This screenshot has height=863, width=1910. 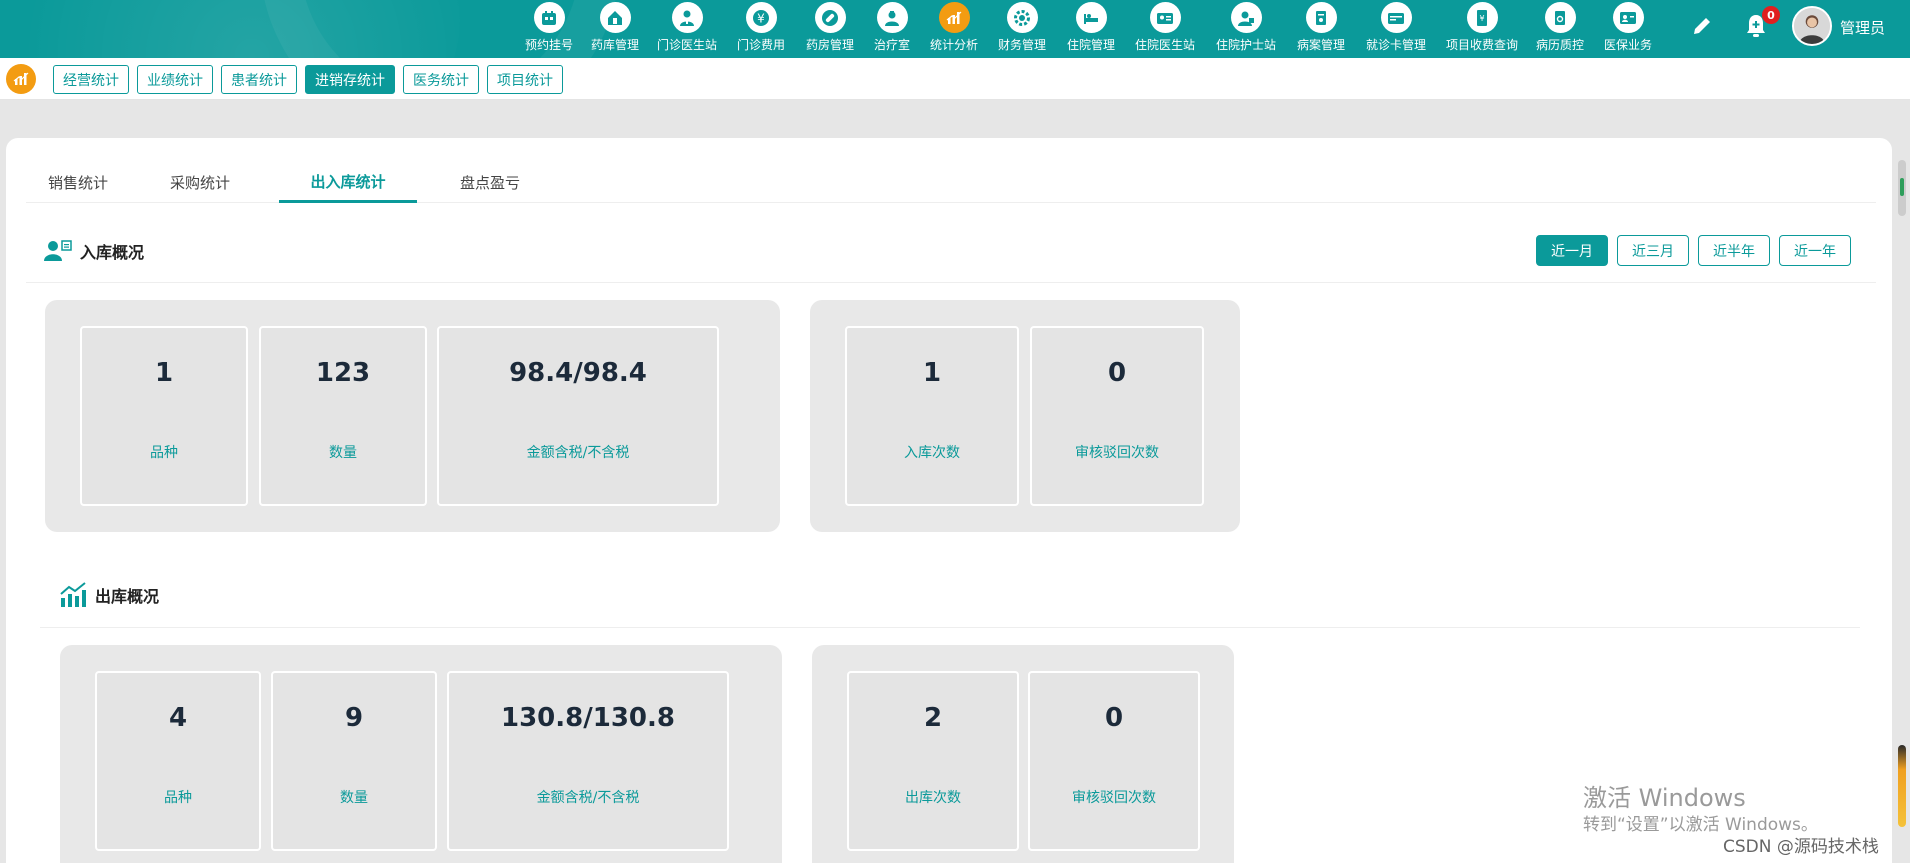 I want to click on nav-item-outpatient-fee: ¥ 门诊费用, so click(x=761, y=29).